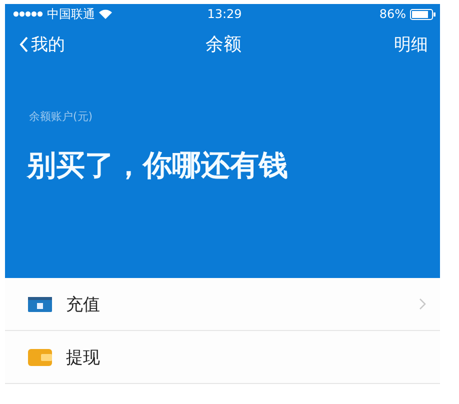 Image resolution: width=459 pixels, height=404 pixels. What do you see at coordinates (83, 305) in the screenshot?
I see `row-label: 充值` at bounding box center [83, 305].